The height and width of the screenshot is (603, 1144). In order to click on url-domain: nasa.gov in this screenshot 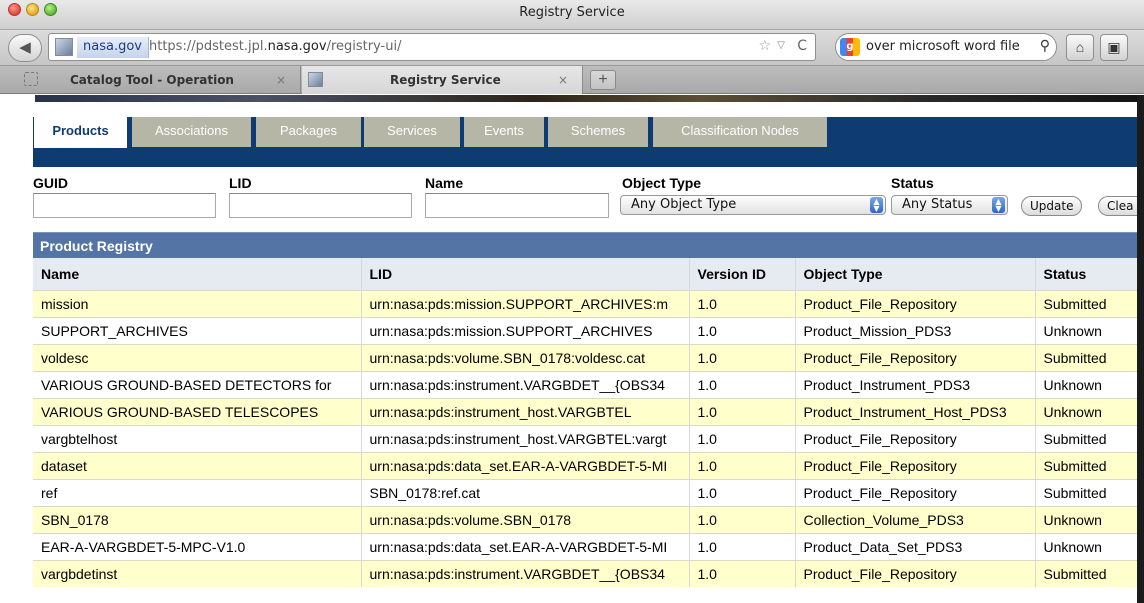, I will do `click(297, 46)`.